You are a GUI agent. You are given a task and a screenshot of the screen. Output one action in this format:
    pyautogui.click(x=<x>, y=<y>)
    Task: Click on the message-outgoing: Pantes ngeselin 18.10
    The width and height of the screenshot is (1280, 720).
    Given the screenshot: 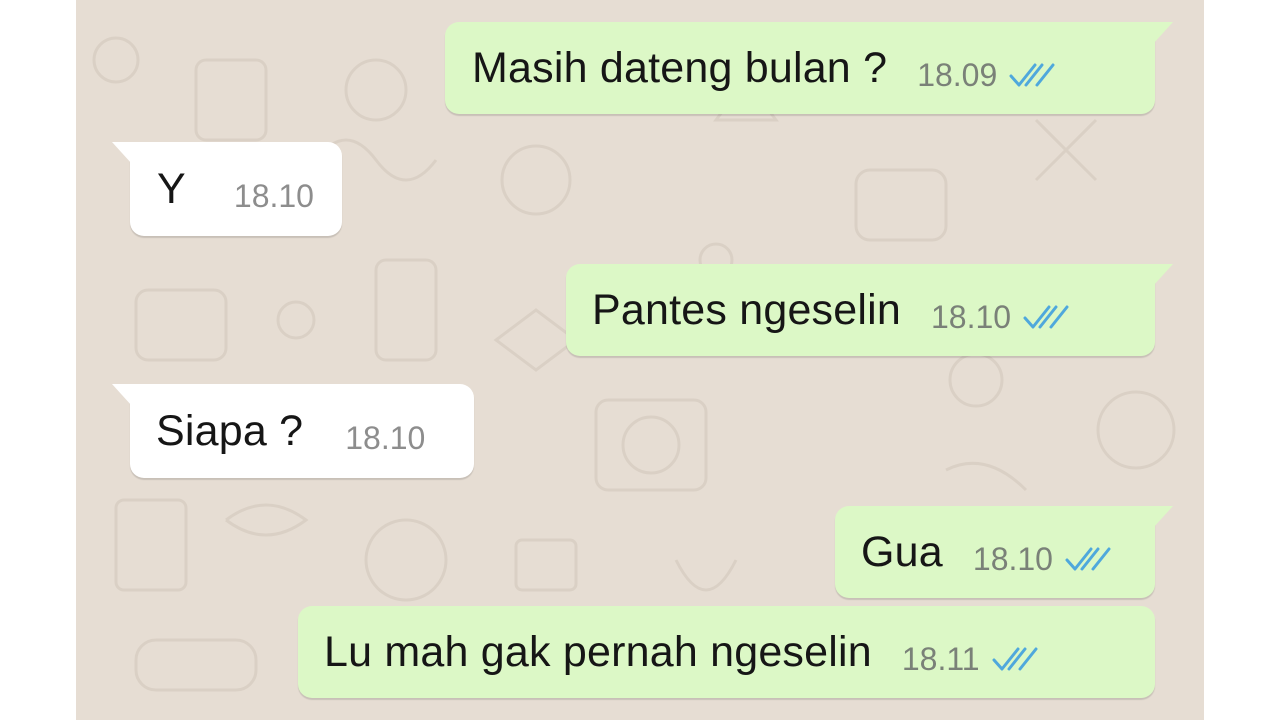 What is the action you would take?
    pyautogui.click(x=869, y=310)
    